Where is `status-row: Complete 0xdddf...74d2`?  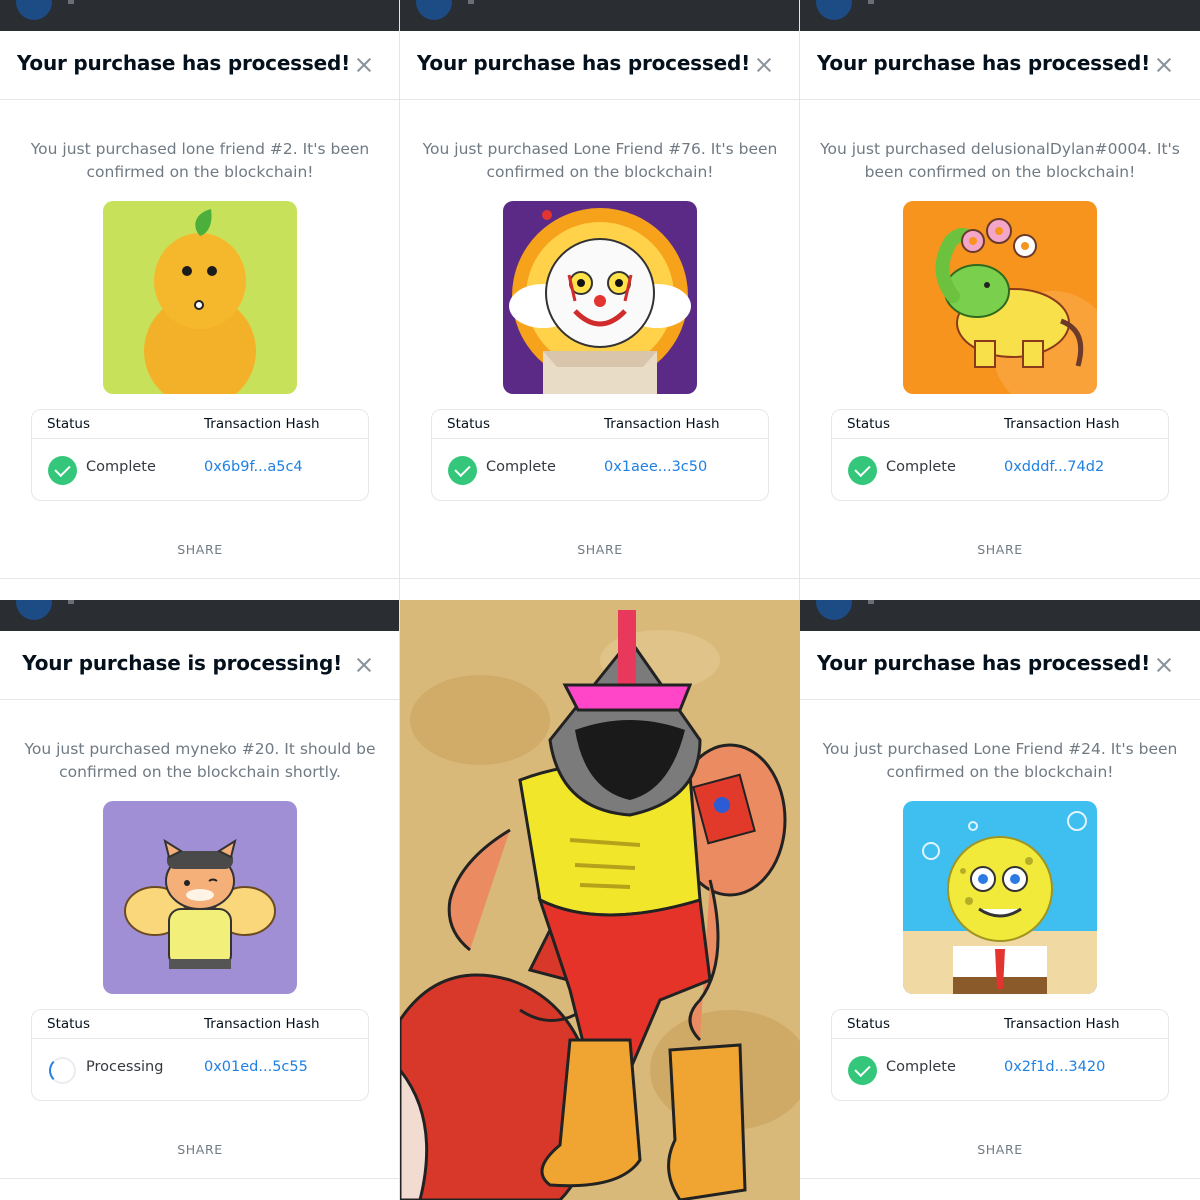 status-row: Complete 0xdddf...74d2 is located at coordinates (1000, 470).